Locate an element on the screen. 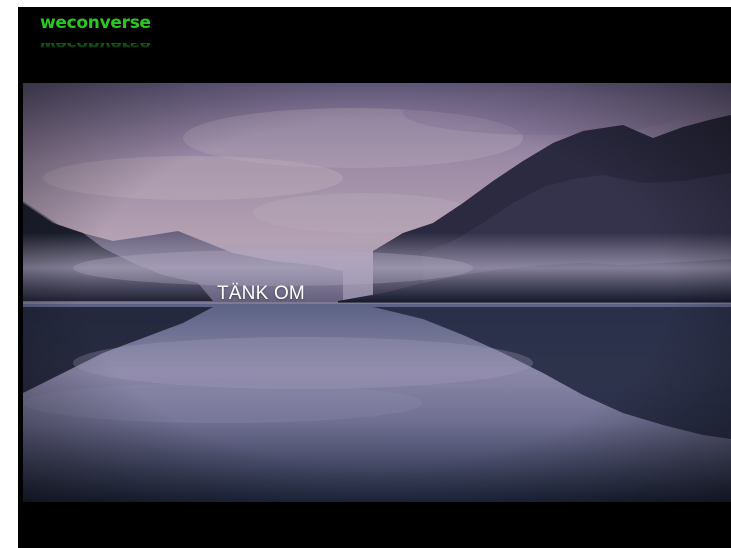 The image size is (731, 548). logo-text: weconverse is located at coordinates (95, 23).